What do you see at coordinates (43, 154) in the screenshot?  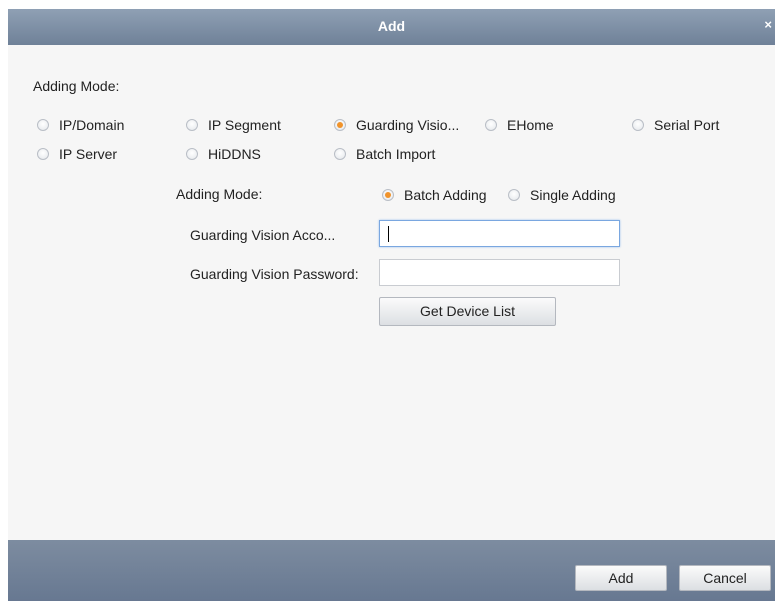 I see `radio-ip-server-indicator` at bounding box center [43, 154].